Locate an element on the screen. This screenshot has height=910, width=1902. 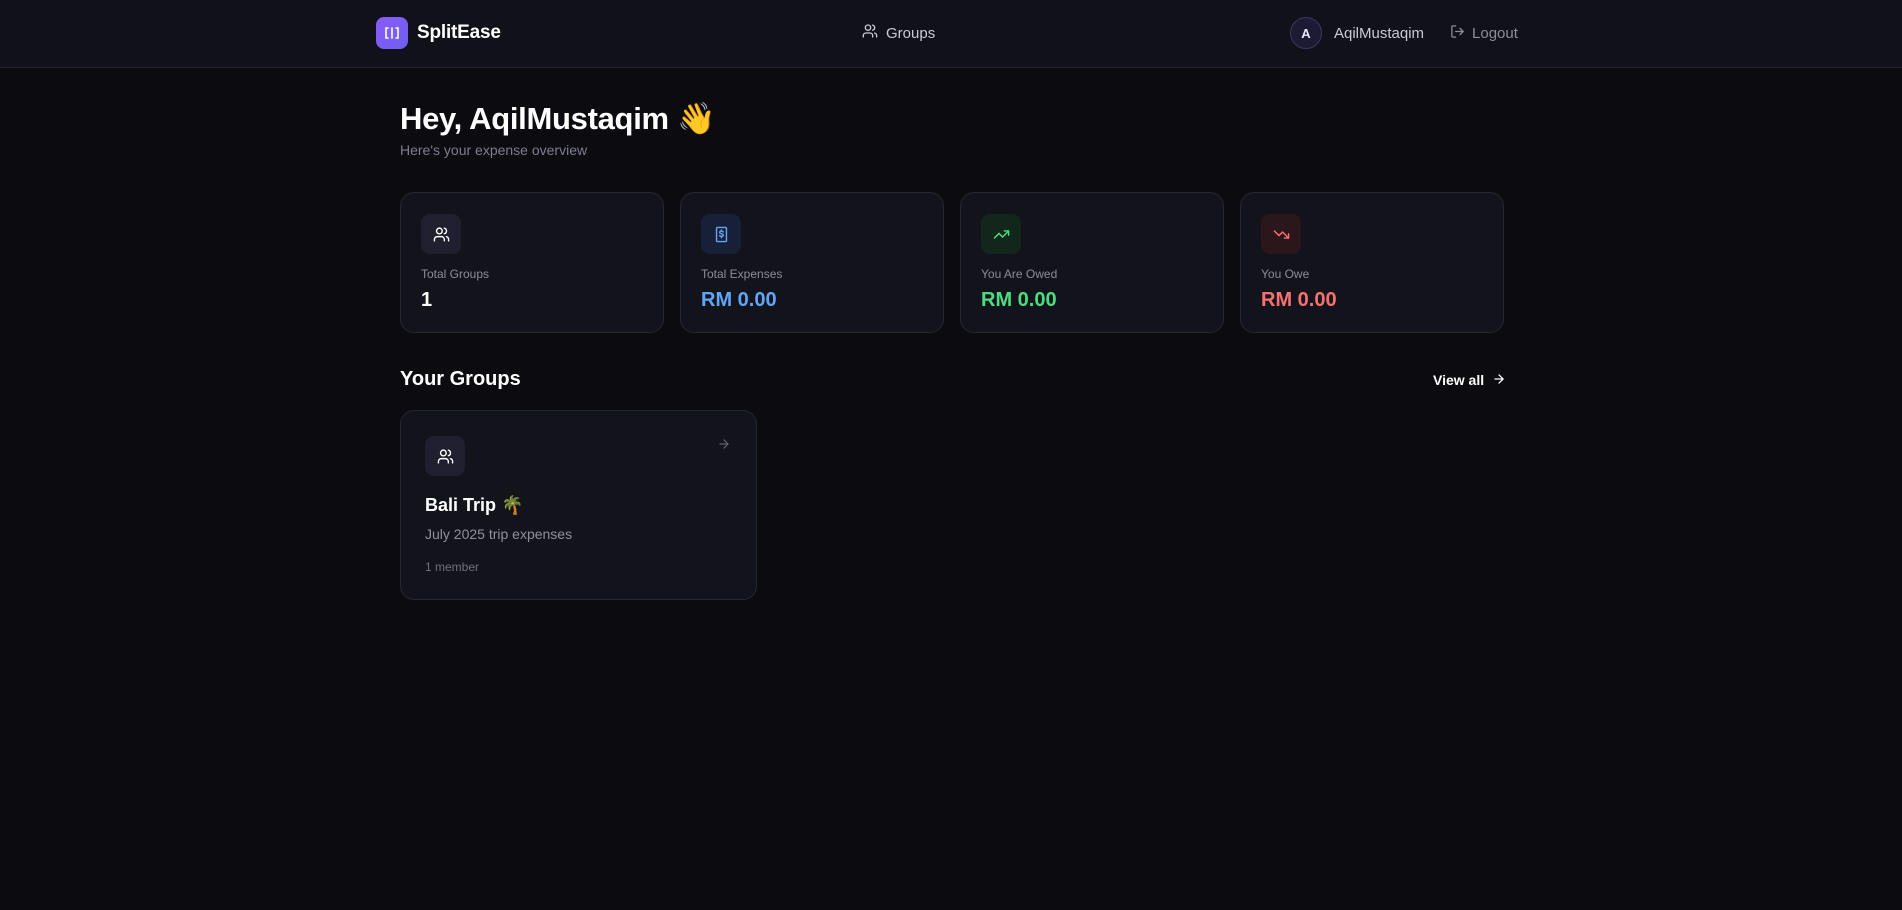
brand: SplitEase is located at coordinates (438, 33).